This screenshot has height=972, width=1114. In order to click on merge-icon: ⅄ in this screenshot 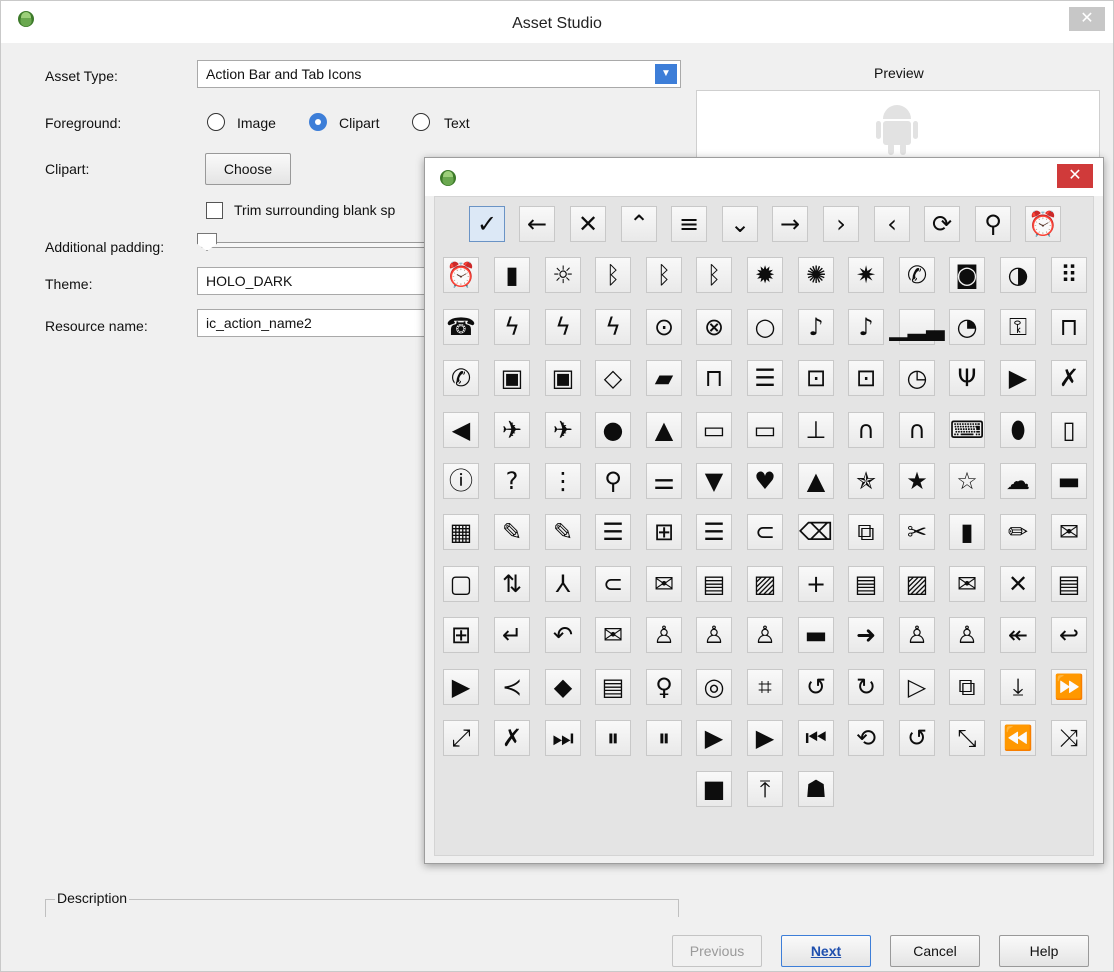, I will do `click(563, 584)`.